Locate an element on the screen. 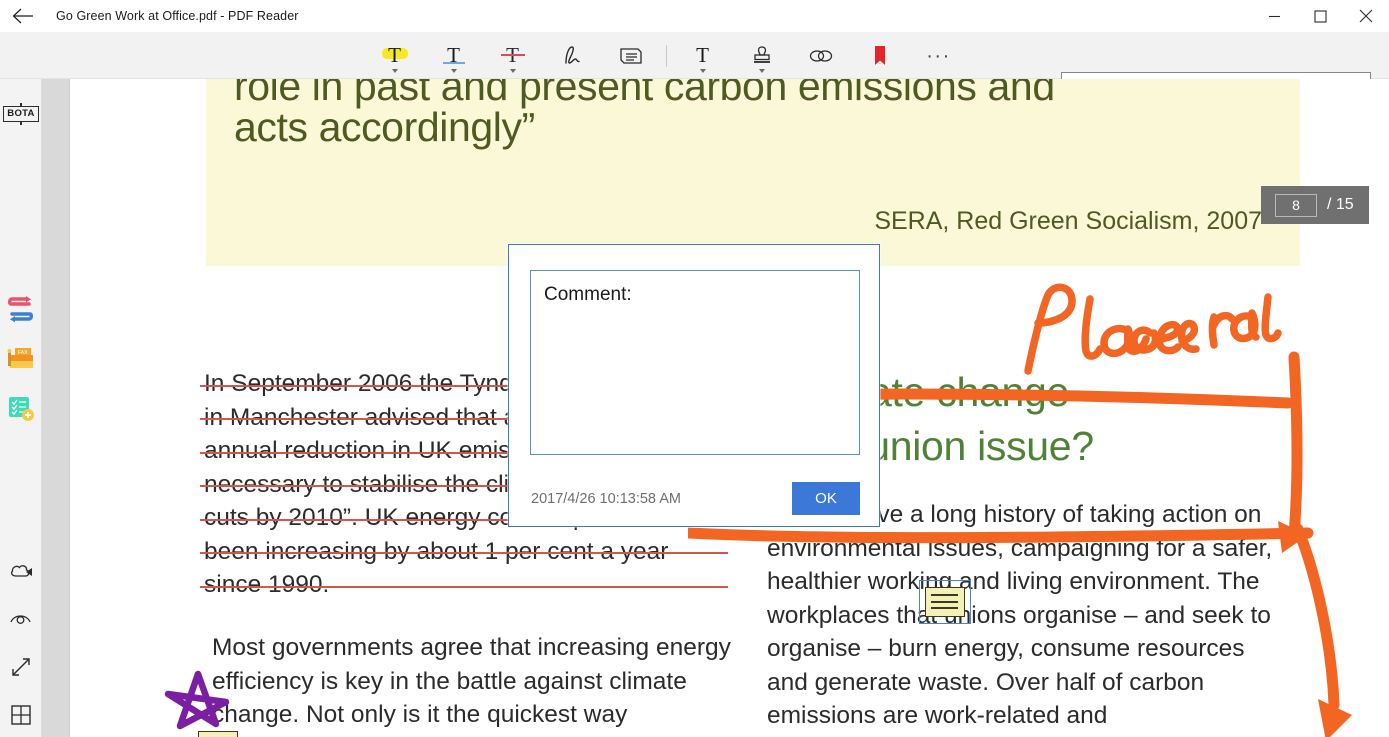  close-button is located at coordinates (1366, 16).